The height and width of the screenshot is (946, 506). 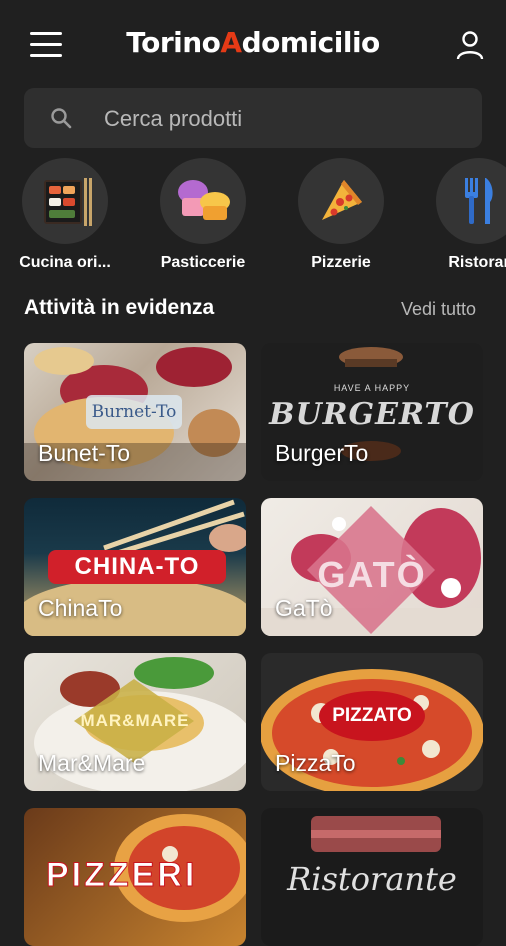 What do you see at coordinates (253, 311) in the screenshot?
I see `featured-section-header: Attività in evidenza Vedi tutto` at bounding box center [253, 311].